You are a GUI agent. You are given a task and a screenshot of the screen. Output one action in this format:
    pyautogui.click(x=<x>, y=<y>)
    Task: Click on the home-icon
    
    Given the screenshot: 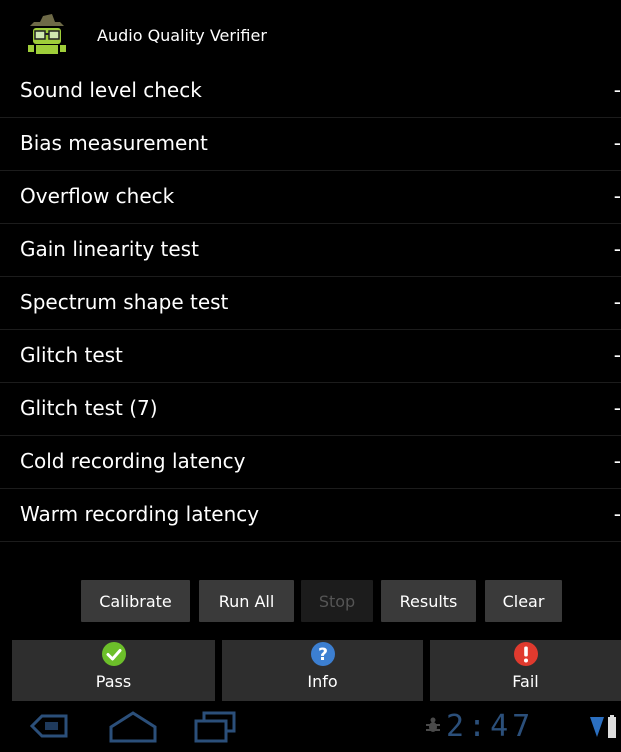 What is the action you would take?
    pyautogui.click(x=133, y=727)
    